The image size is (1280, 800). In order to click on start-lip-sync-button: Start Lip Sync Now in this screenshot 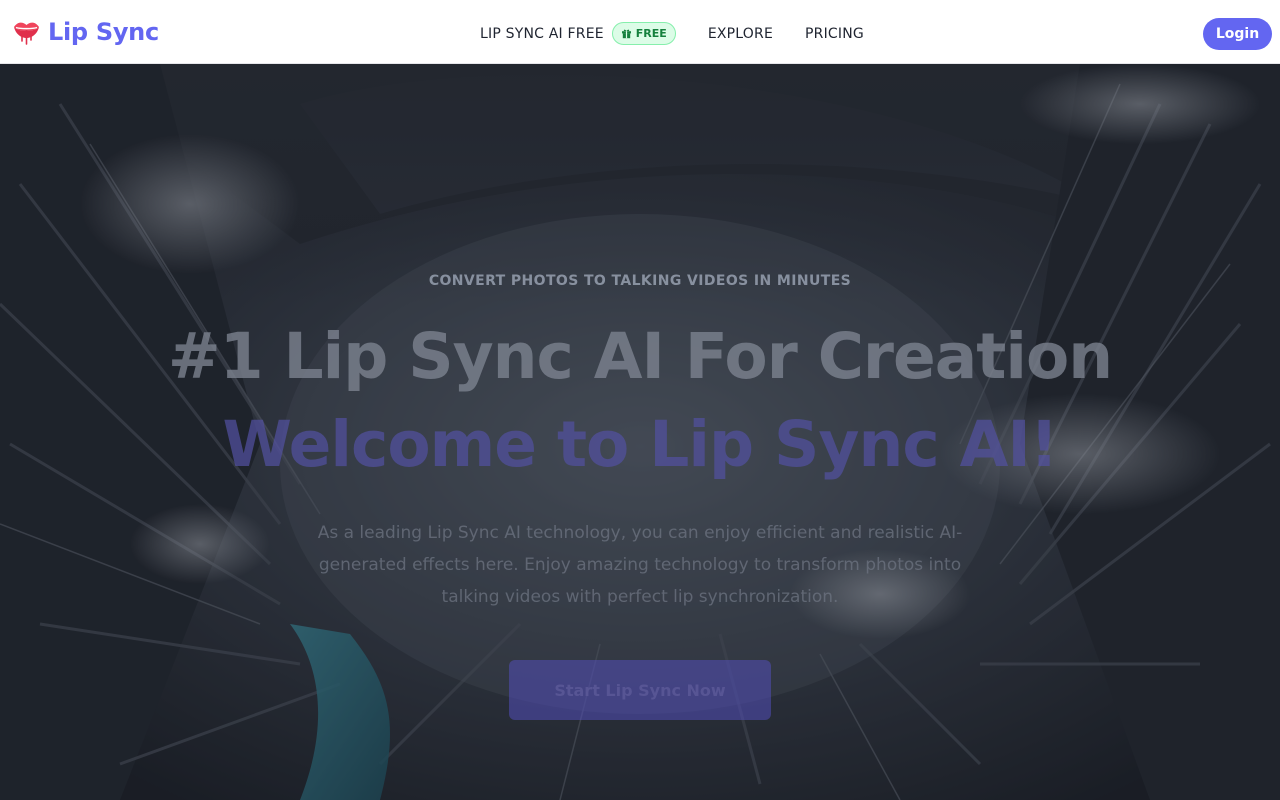, I will do `click(640, 690)`.